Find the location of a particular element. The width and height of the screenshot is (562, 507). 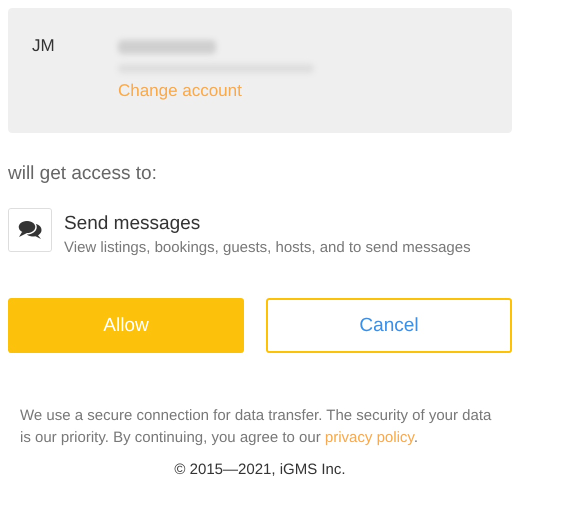

permission-description: View listings, bookings, guests, hosts, and to send messages is located at coordinates (267, 247).